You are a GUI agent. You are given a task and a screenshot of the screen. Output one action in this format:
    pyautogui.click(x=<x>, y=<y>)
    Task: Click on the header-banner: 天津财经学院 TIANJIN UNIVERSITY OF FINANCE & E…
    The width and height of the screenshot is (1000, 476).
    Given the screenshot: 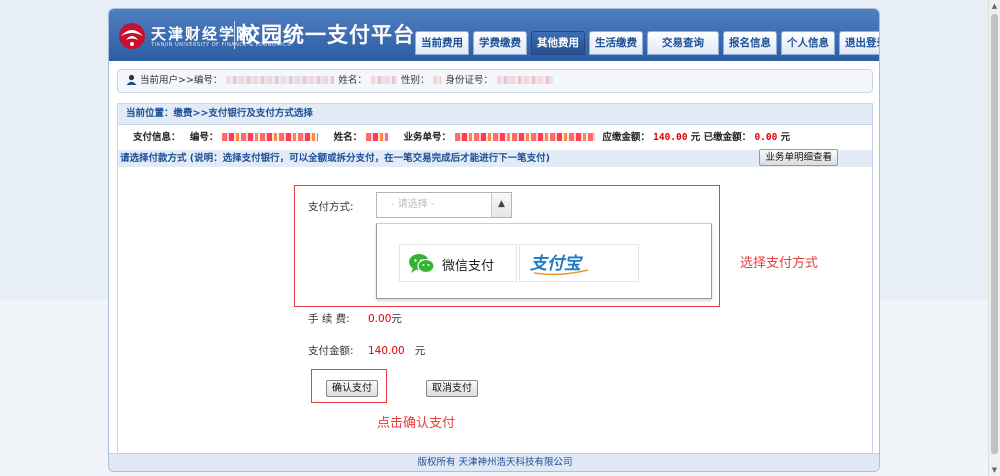 What is the action you would take?
    pyautogui.click(x=494, y=35)
    